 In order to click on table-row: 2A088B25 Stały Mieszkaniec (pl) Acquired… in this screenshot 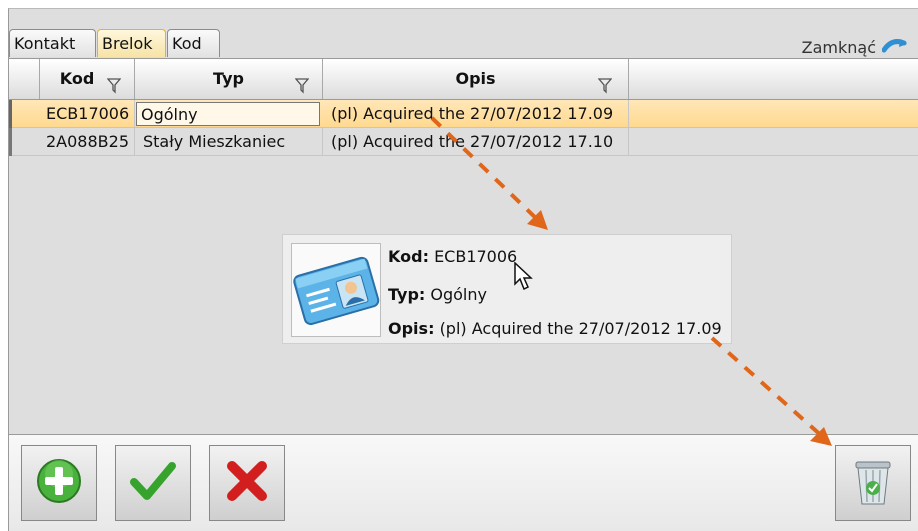, I will do `click(463, 142)`.